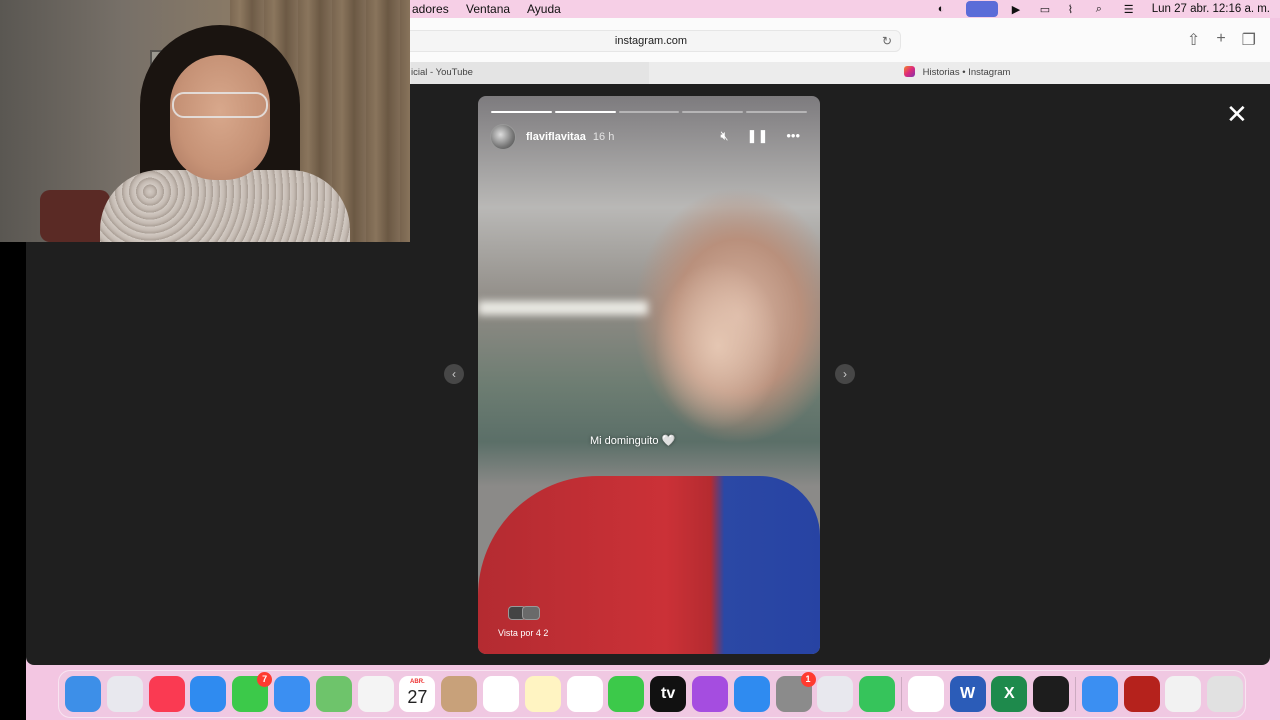  What do you see at coordinates (1249, 40) in the screenshot?
I see `tab-overview-icon: ❐` at bounding box center [1249, 40].